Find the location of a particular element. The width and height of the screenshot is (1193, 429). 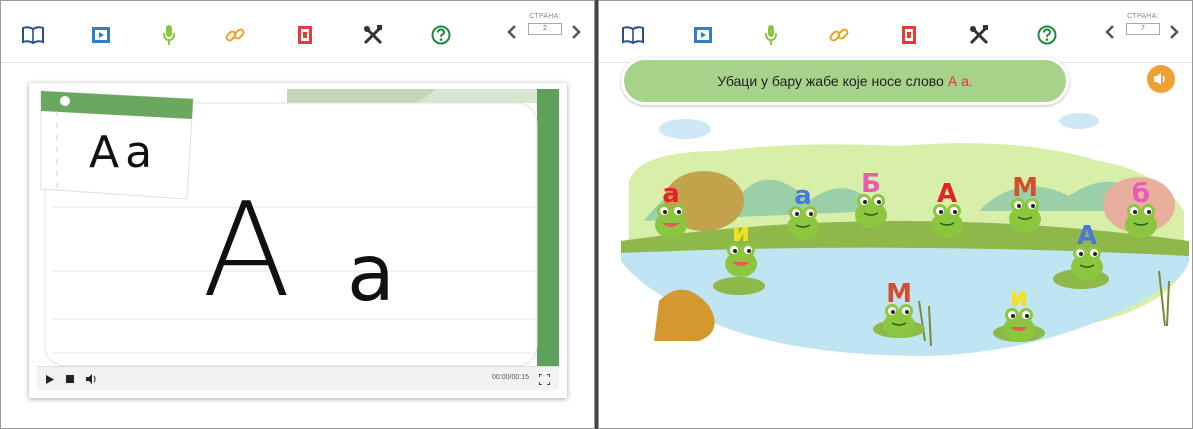

frog-item: б is located at coordinates (1141, 210).